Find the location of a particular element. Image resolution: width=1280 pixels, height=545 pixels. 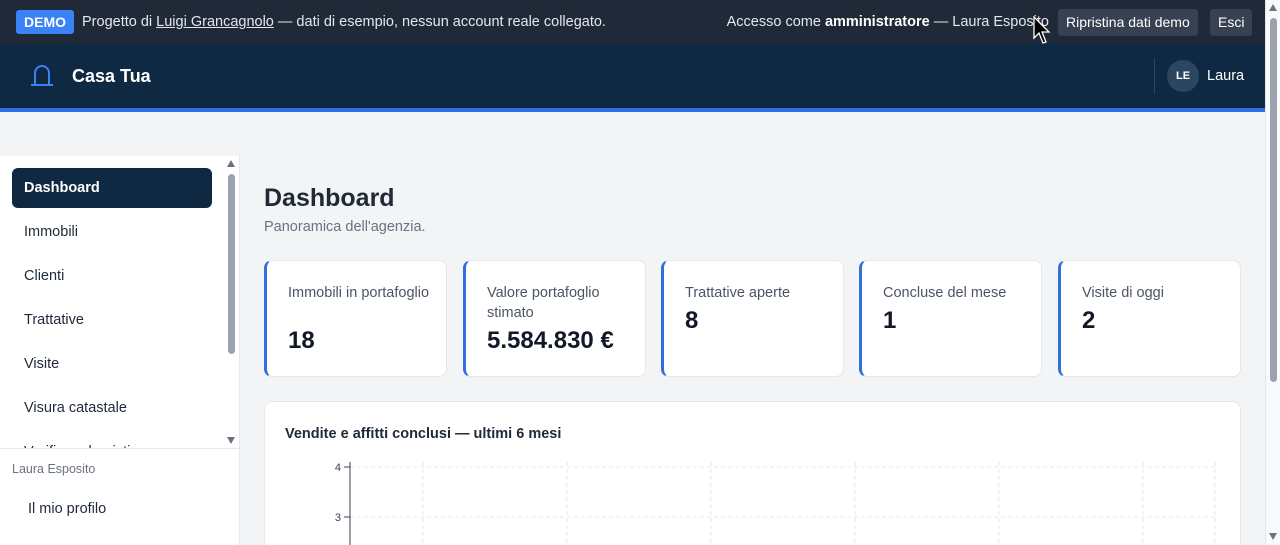

page-scrollbar-thumb is located at coordinates (1273, 200).